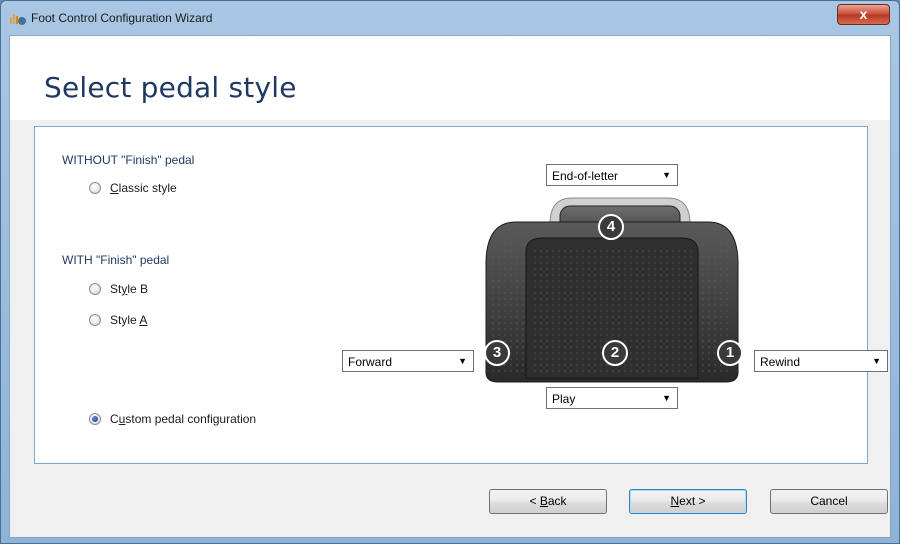 This screenshot has width=900, height=544. I want to click on close-icon: x, so click(863, 14).